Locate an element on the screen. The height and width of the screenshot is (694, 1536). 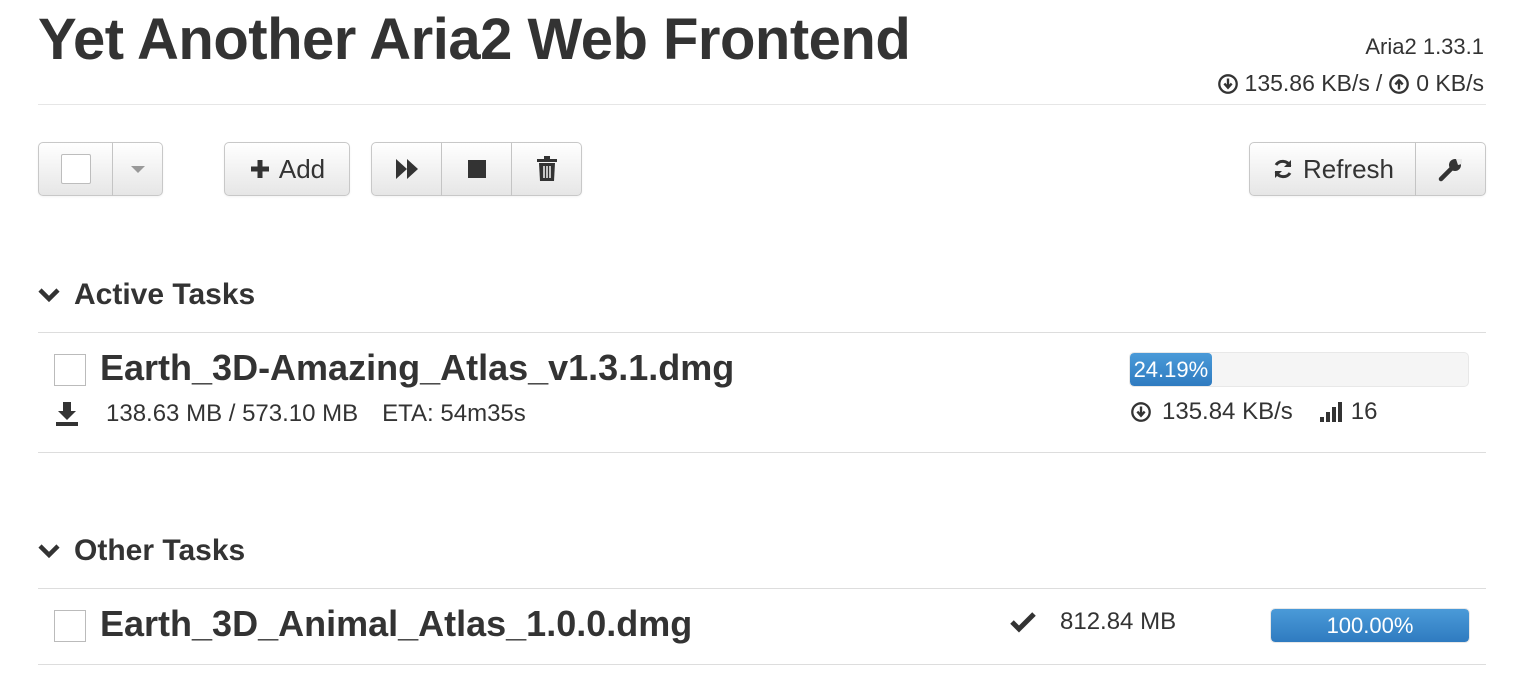
plus-icon is located at coordinates (259, 169).